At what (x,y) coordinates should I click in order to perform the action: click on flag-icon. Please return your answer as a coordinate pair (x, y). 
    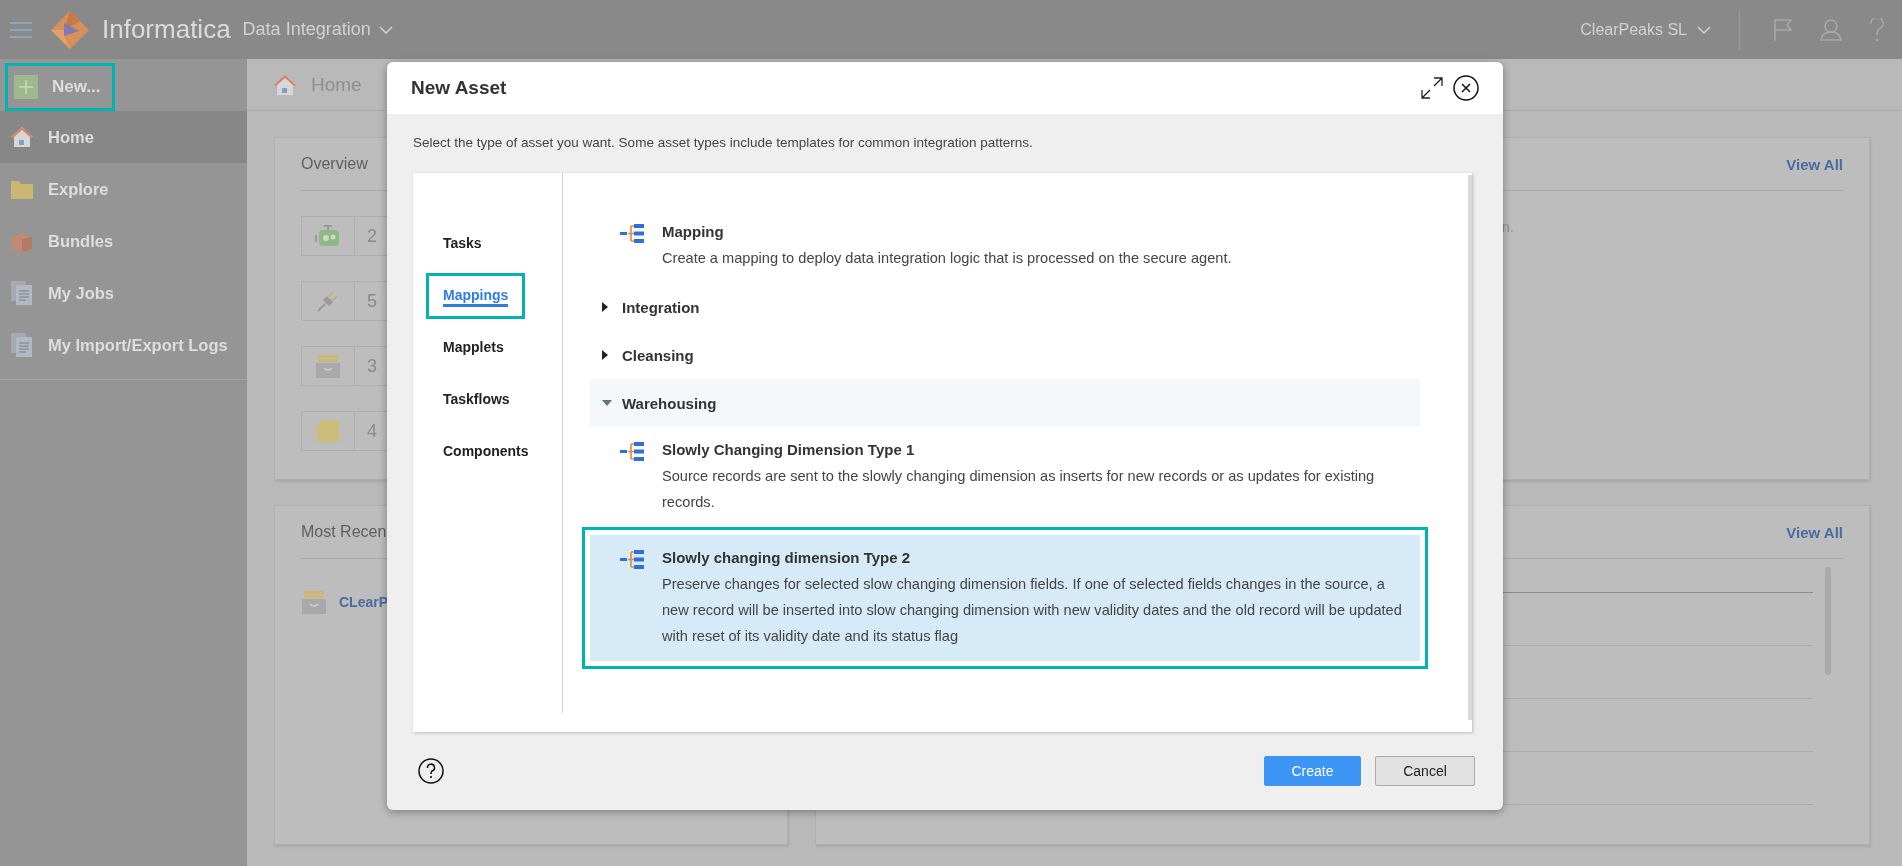
    Looking at the image, I should click on (1783, 29).